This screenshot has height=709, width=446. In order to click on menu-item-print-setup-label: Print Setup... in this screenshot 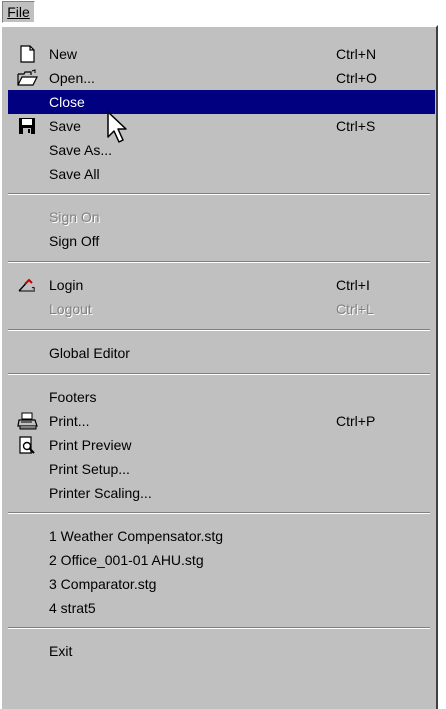, I will do `click(89, 469)`.